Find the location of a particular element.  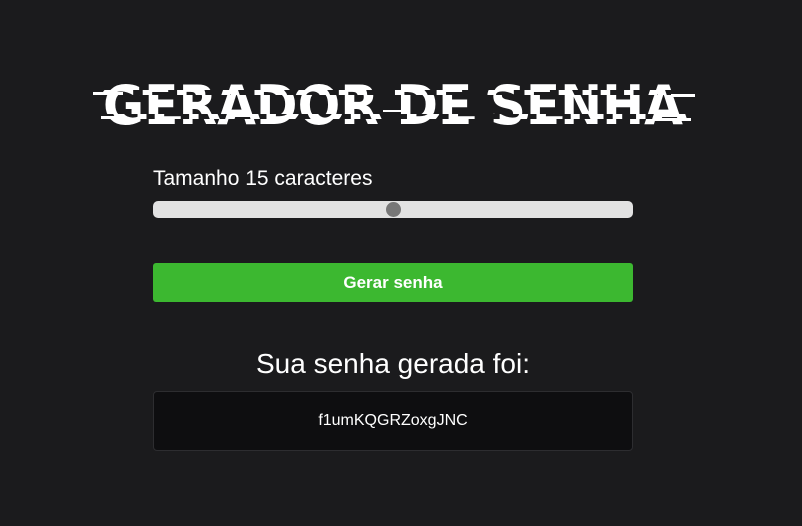

length-slider is located at coordinates (393, 209).